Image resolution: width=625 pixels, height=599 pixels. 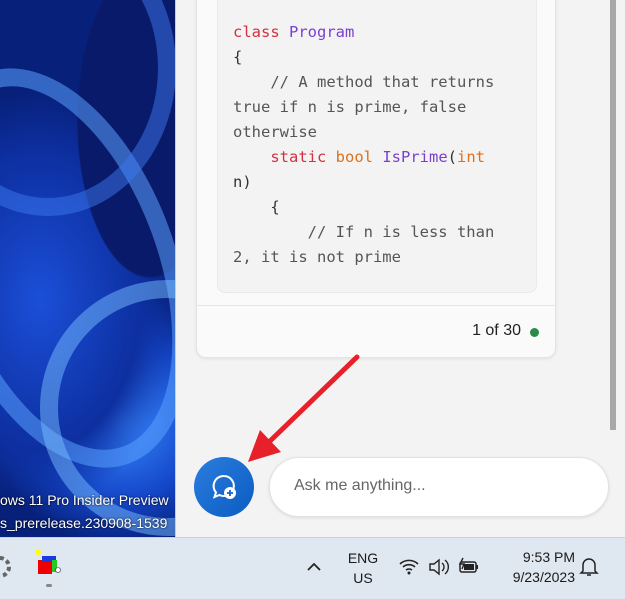 I want to click on code-line: 2, it is not prime, so click(x=363, y=257).